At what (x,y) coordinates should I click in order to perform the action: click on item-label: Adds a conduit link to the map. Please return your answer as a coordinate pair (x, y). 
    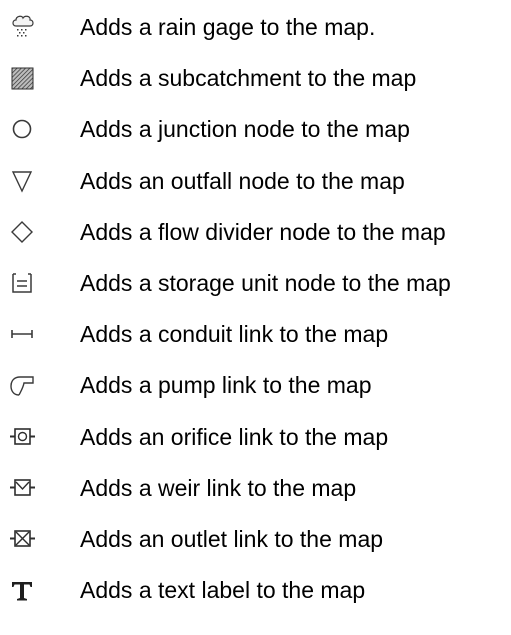
    Looking at the image, I should click on (234, 334).